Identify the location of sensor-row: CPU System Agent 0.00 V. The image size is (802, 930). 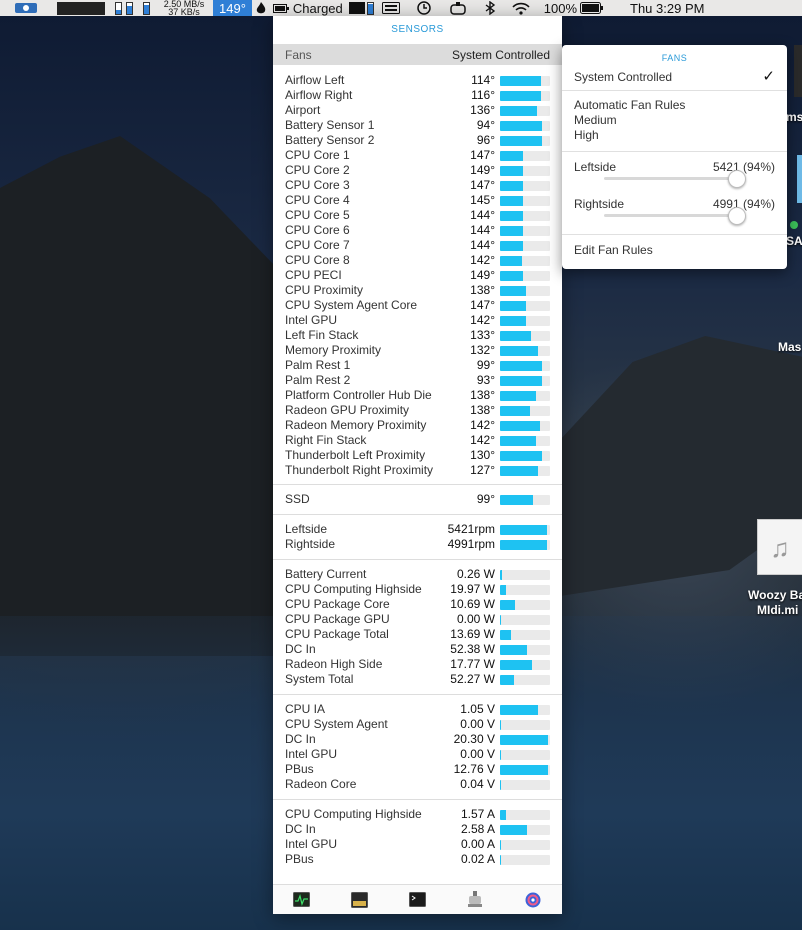
(417, 724).